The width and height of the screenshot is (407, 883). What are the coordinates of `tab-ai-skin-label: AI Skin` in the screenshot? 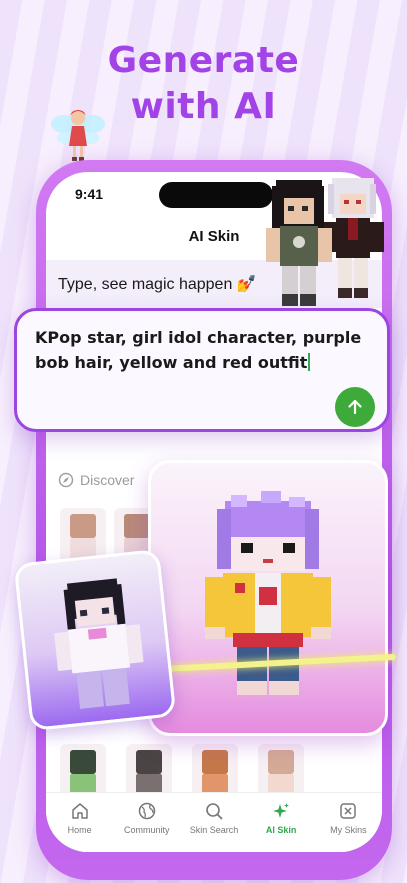 It's located at (281, 830).